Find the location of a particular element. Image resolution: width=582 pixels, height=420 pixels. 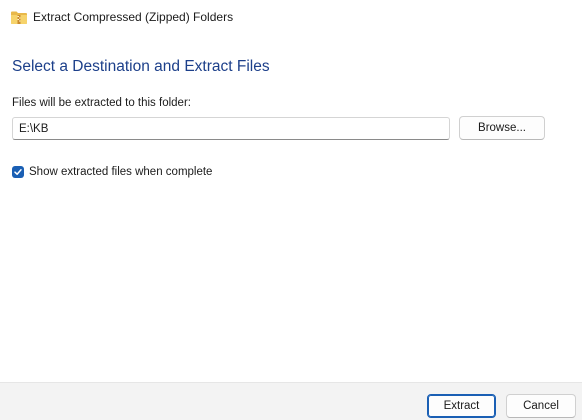

show-files-option: Show extracted files when complete is located at coordinates (112, 172).